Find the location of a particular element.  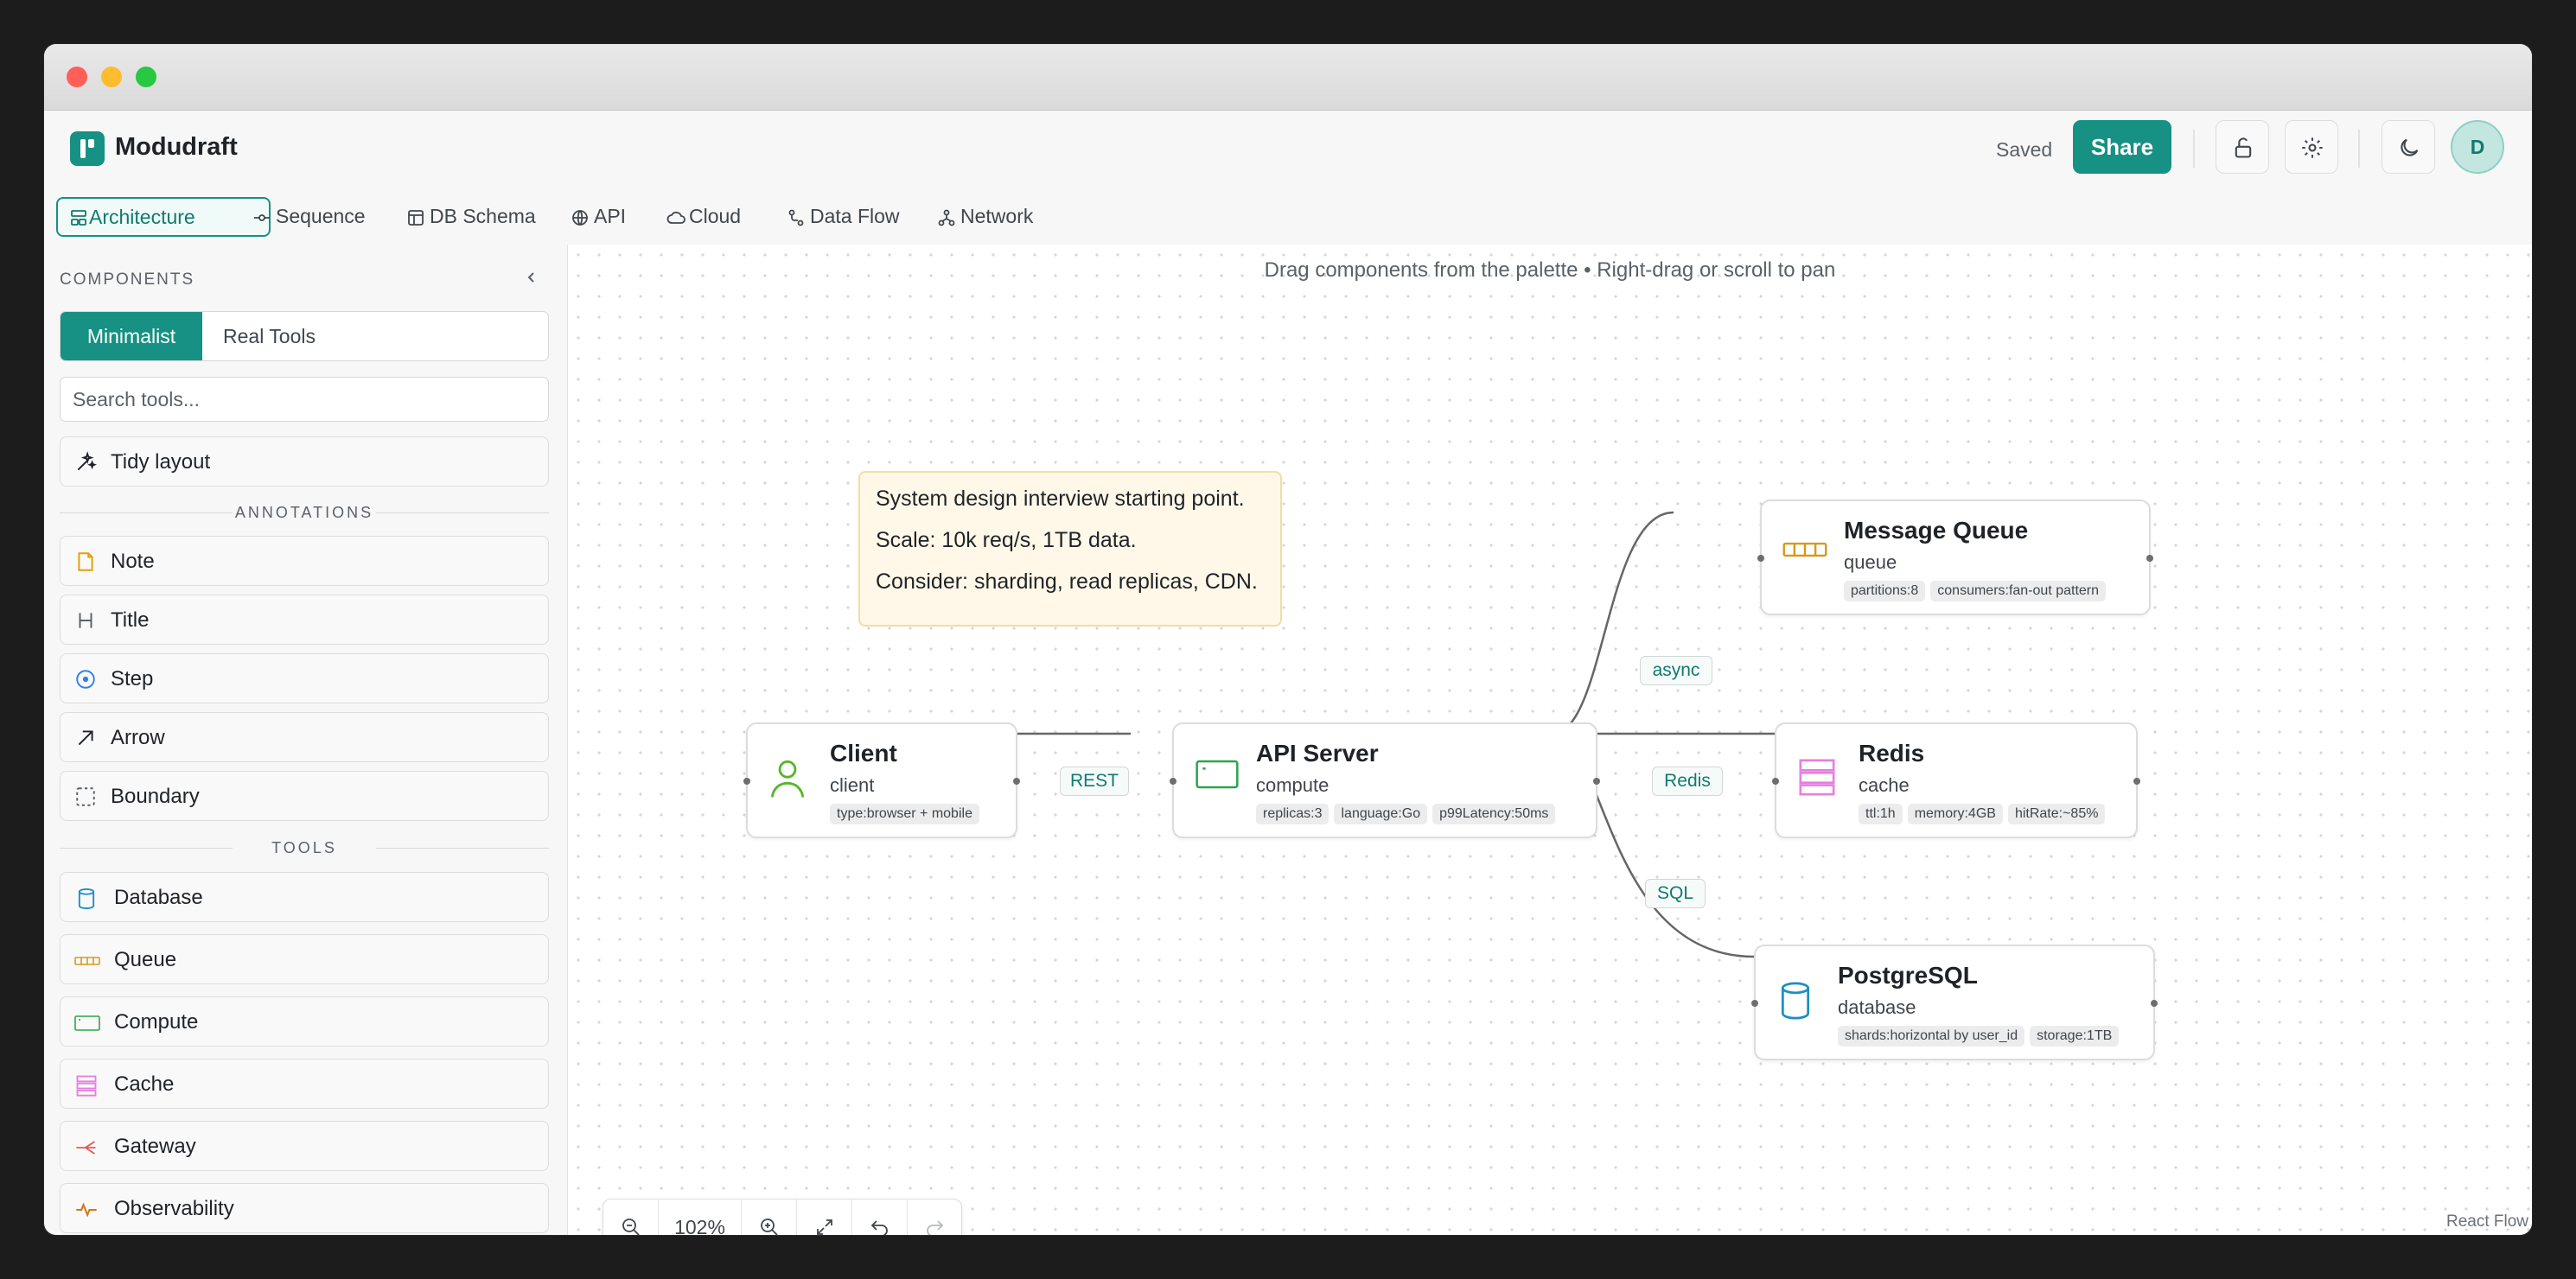

sidebar-item-title: Title is located at coordinates (304, 620).